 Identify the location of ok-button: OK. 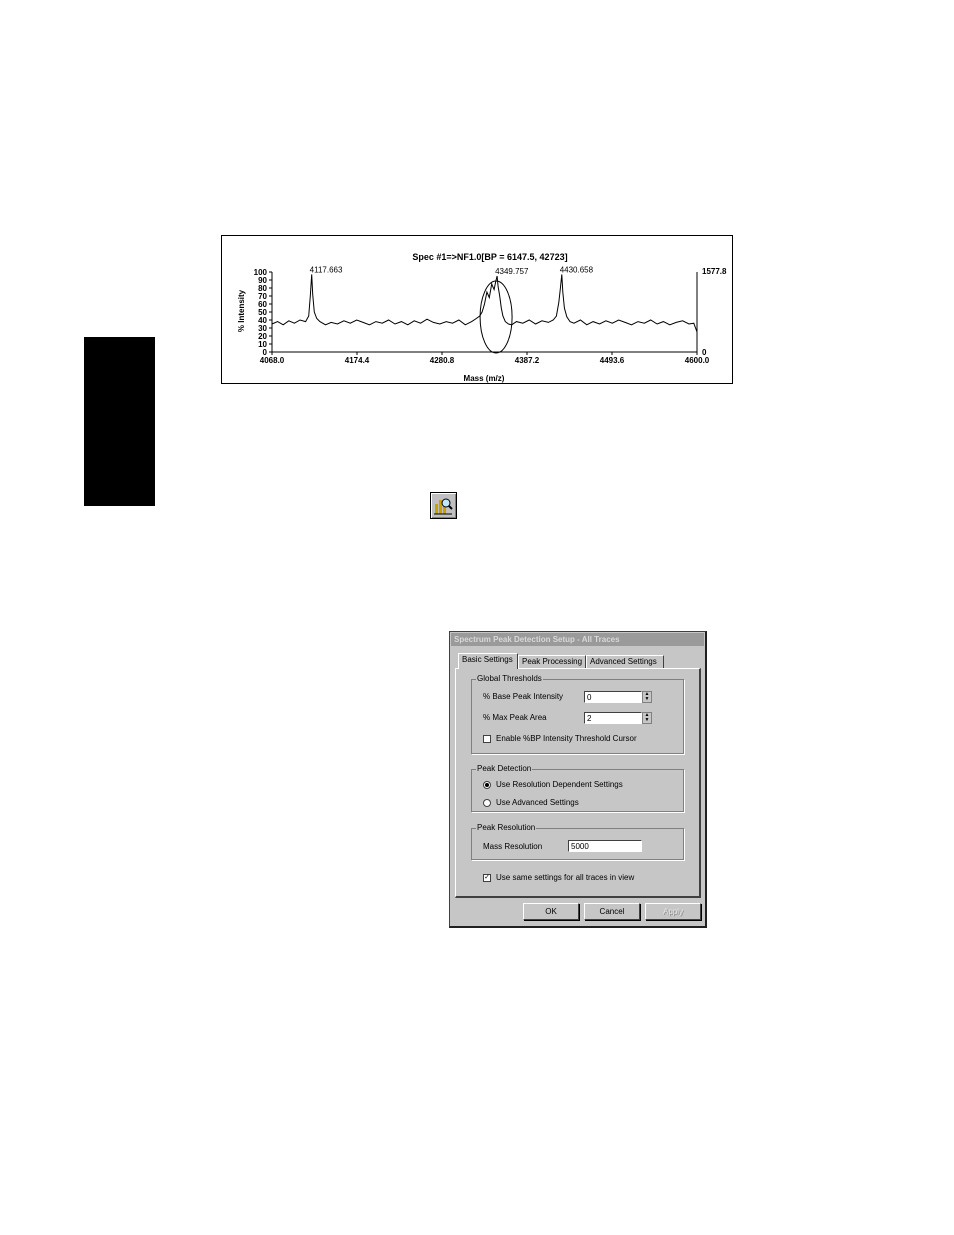
(551, 911).